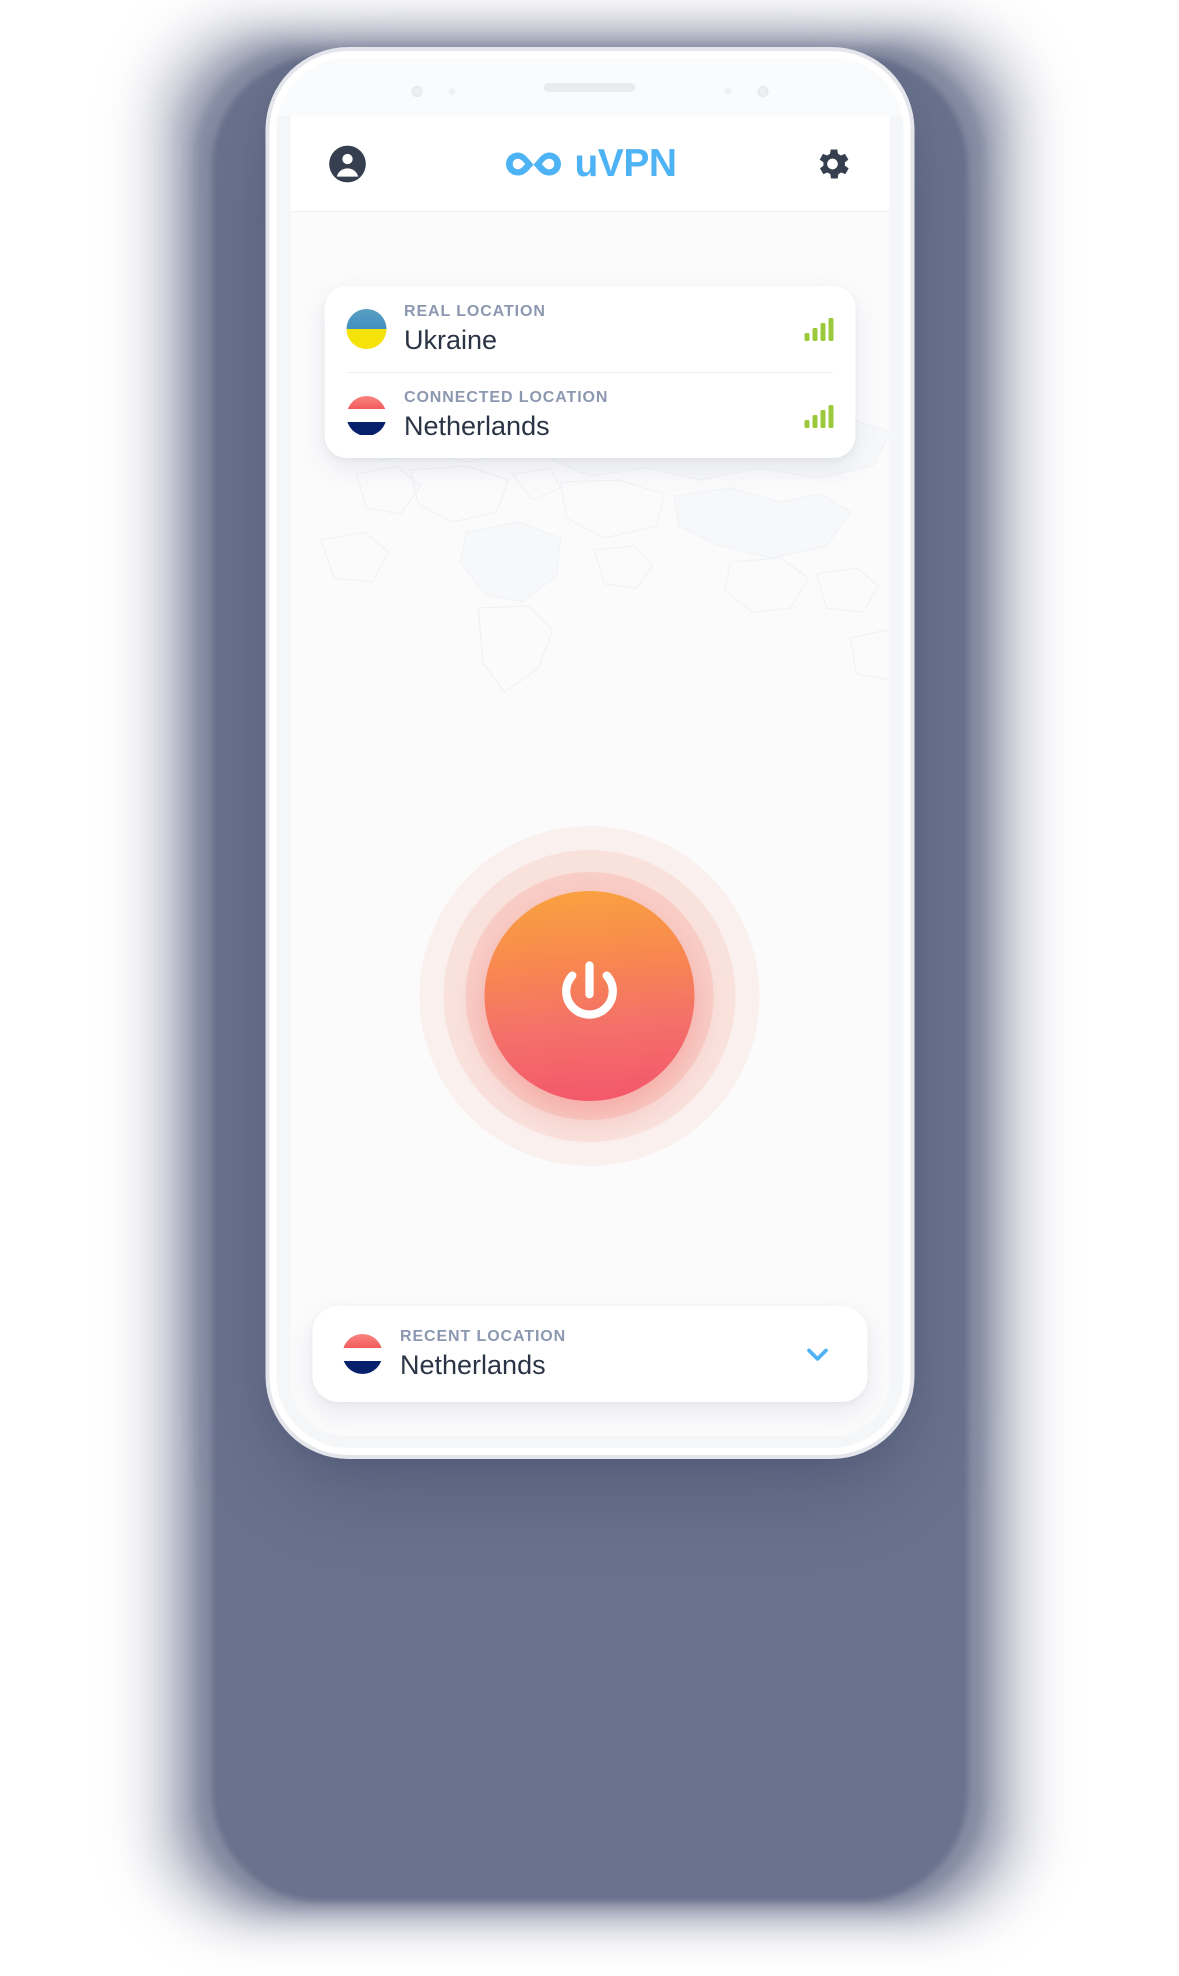 The image size is (1179, 1976). What do you see at coordinates (451, 339) in the screenshot?
I see `real-location-value: Ukraine` at bounding box center [451, 339].